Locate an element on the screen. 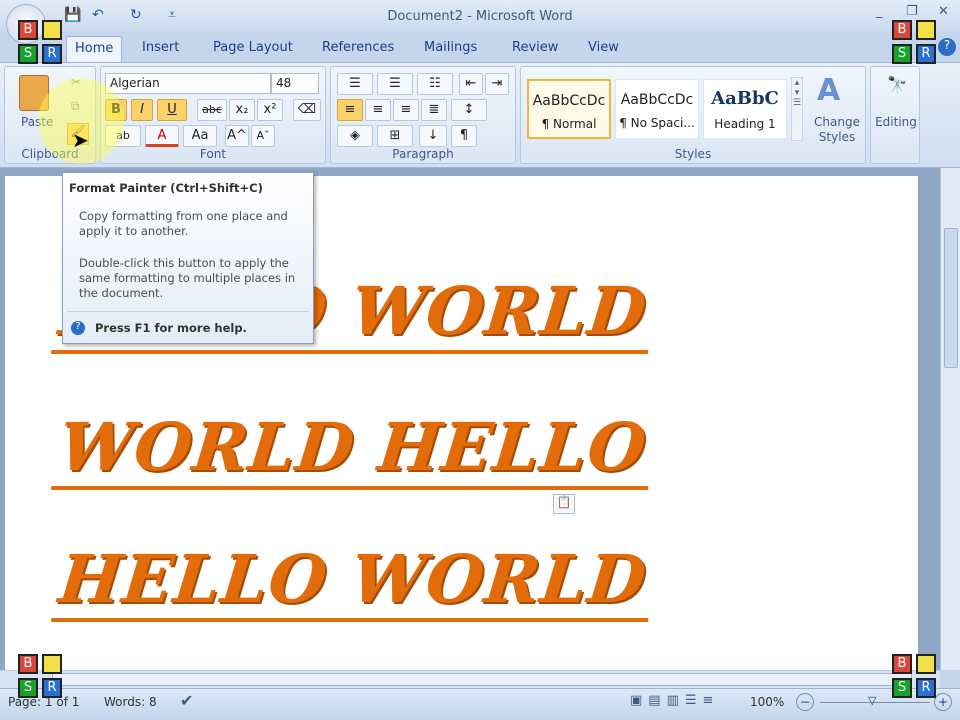  paste-options-icon: 📋 is located at coordinates (564, 504).